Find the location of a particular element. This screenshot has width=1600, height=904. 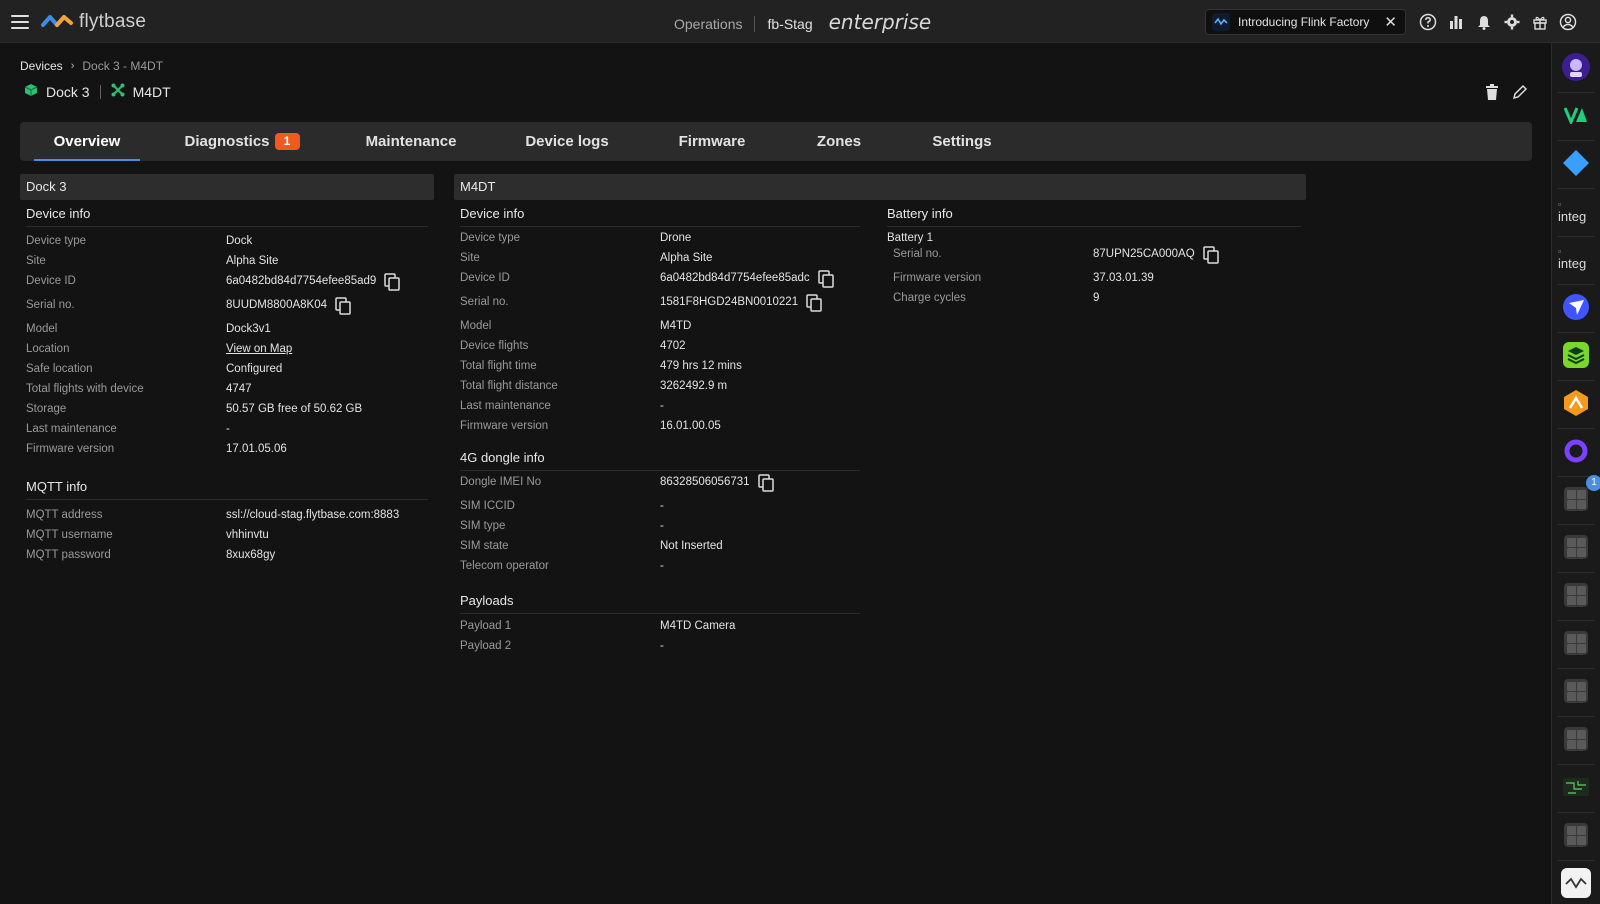

add-integration-7-icon is located at coordinates (1576, 835).